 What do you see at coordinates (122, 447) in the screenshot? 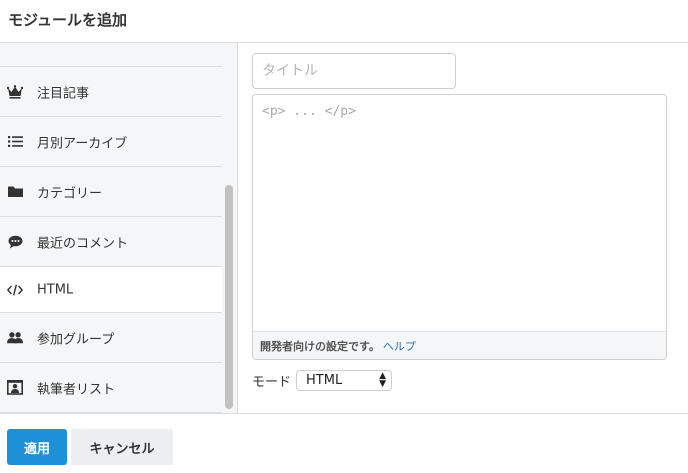
I see `cancel-button: キャンセル` at bounding box center [122, 447].